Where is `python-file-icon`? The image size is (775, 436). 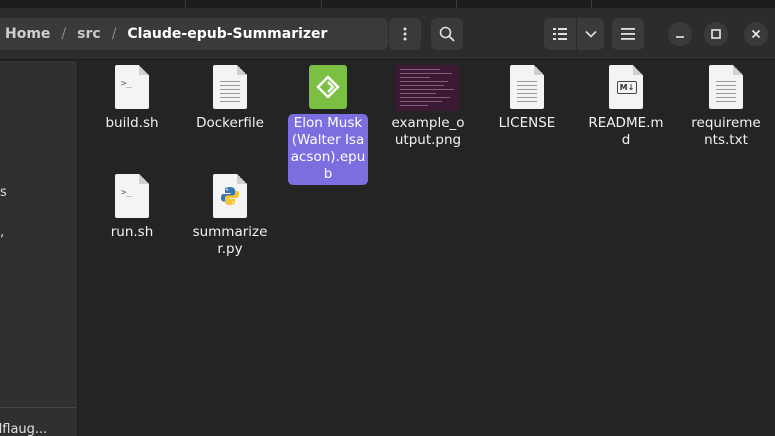
python-file-icon is located at coordinates (230, 197).